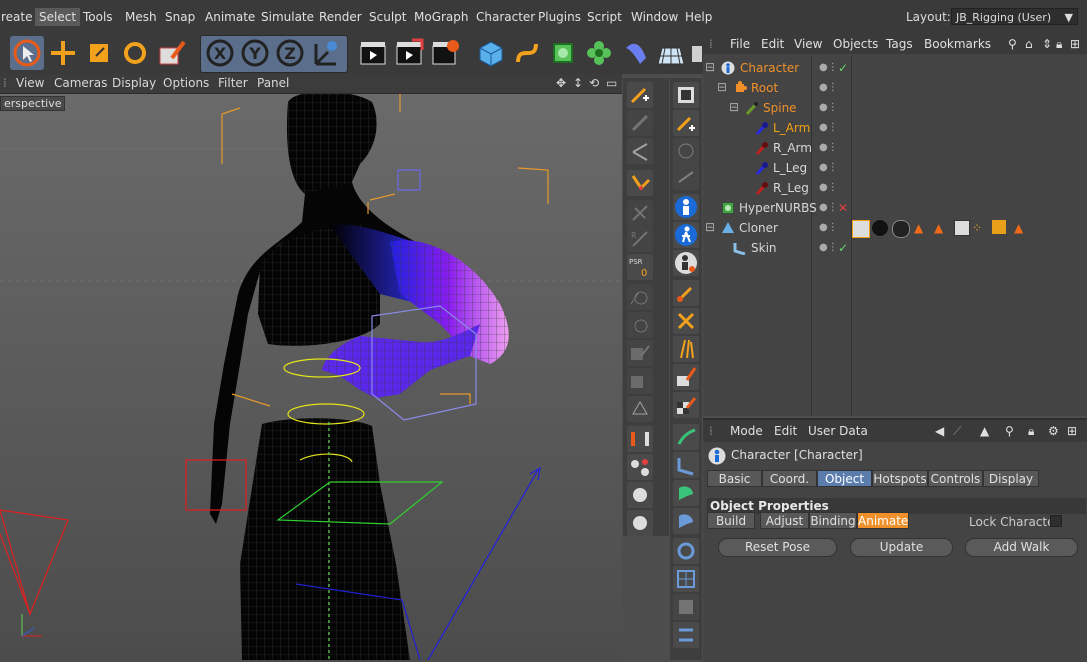  What do you see at coordinates (731, 520) in the screenshot?
I see `subtab-build: Build` at bounding box center [731, 520].